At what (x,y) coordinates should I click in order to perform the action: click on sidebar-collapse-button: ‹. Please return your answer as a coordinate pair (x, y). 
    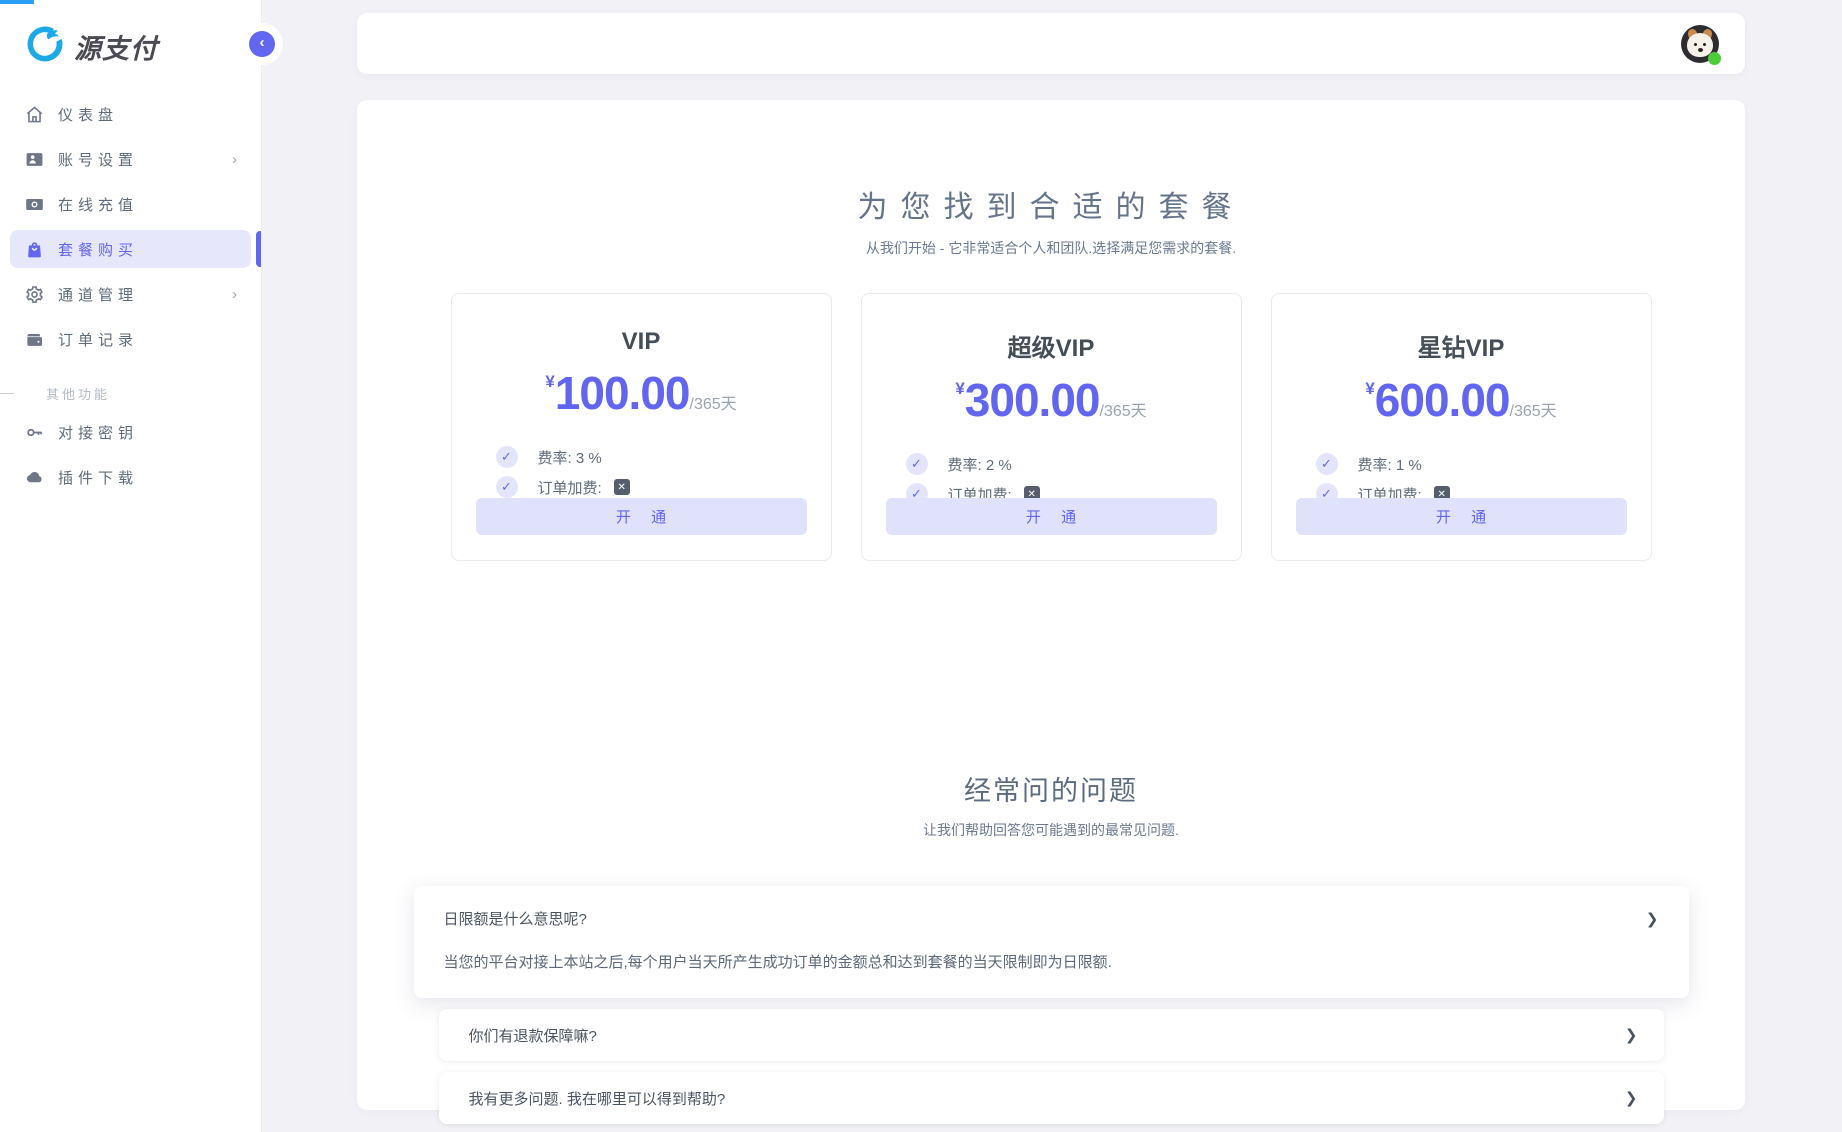
    Looking at the image, I should click on (262, 44).